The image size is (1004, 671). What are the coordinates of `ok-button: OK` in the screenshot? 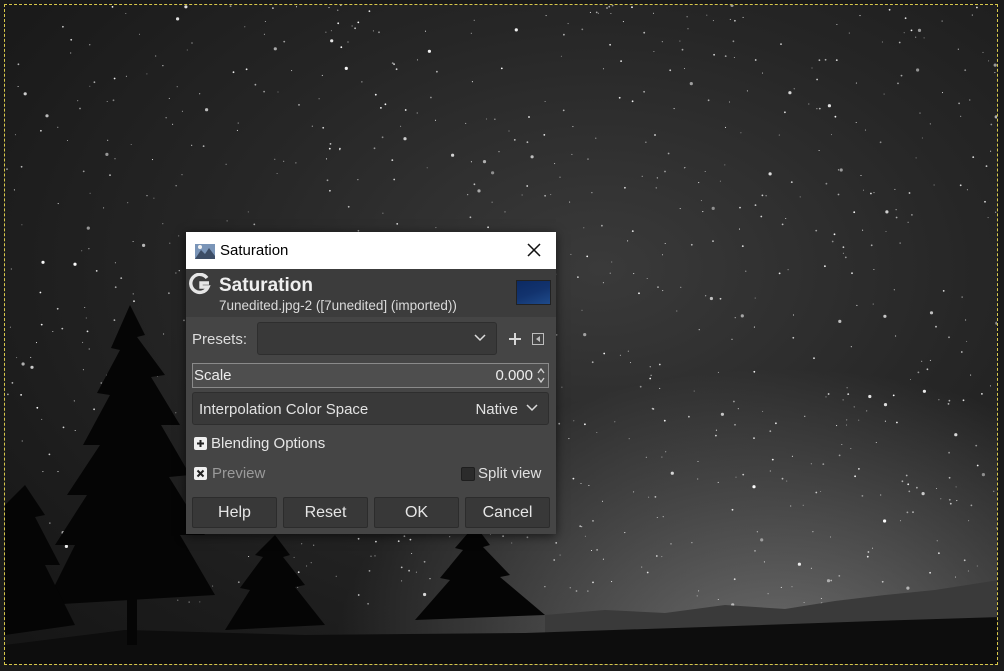 It's located at (416, 512).